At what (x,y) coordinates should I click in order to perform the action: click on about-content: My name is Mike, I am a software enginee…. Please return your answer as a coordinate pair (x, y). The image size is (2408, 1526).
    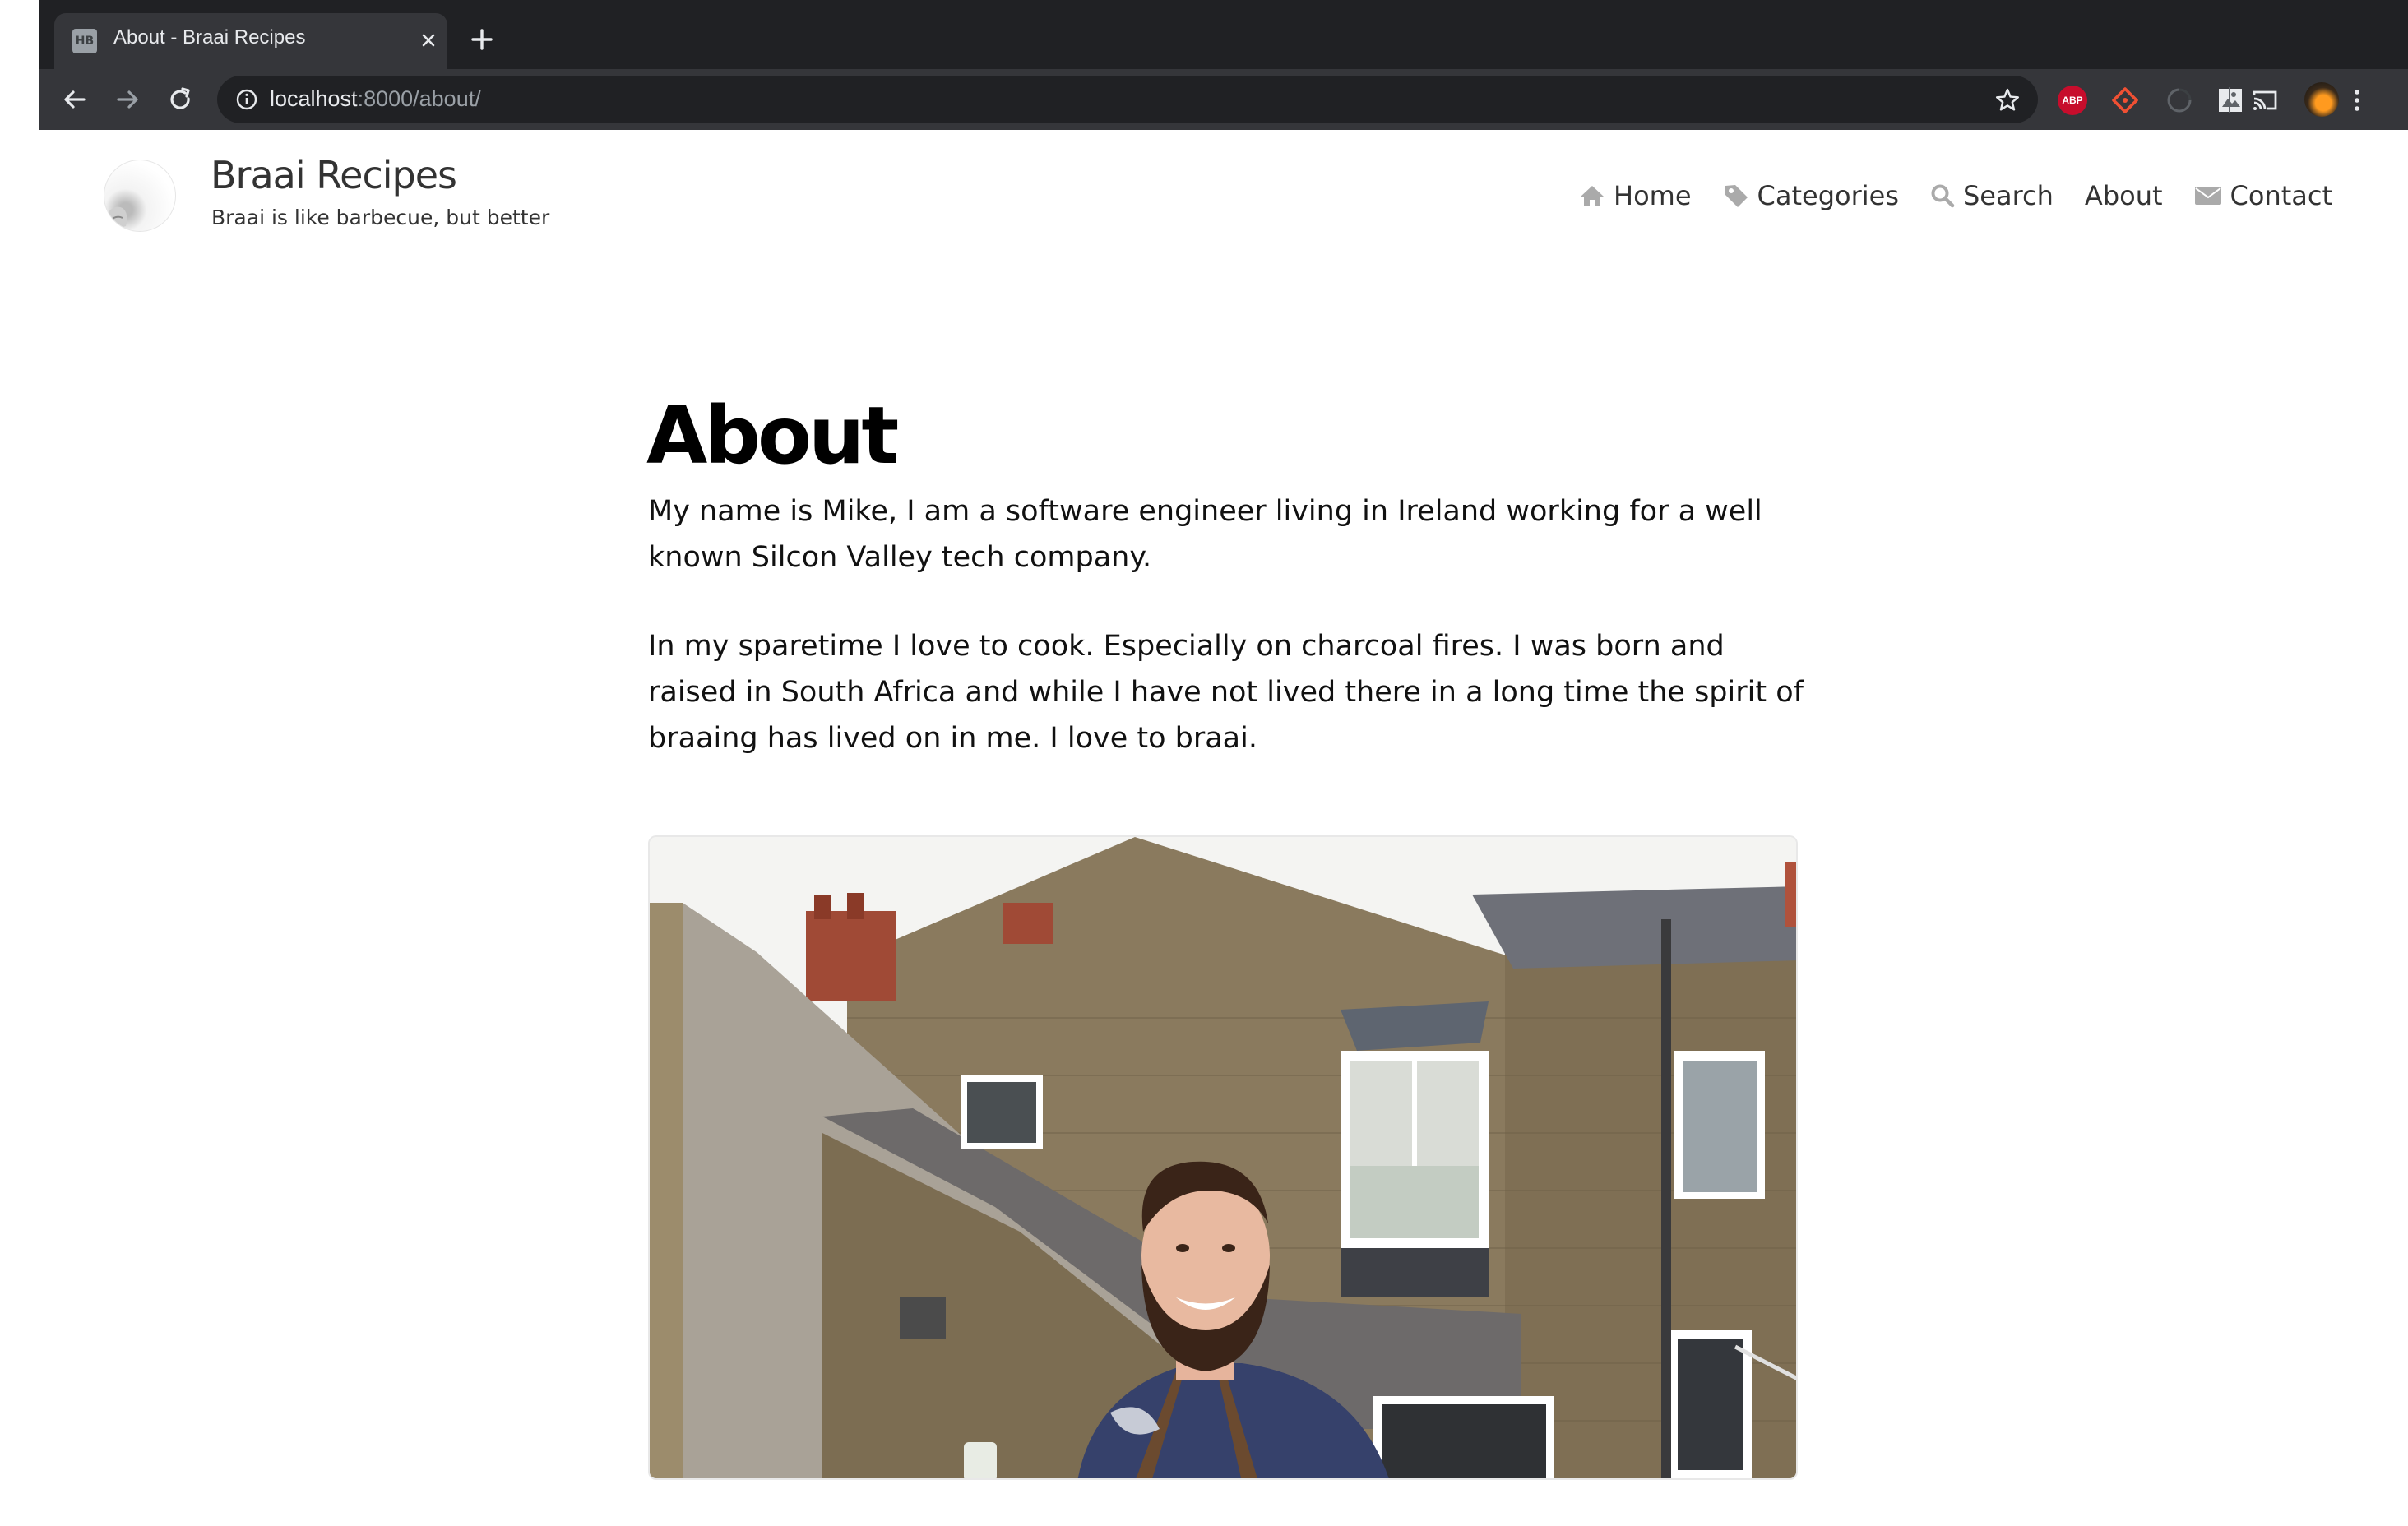
    Looking at the image, I should click on (1232, 646).